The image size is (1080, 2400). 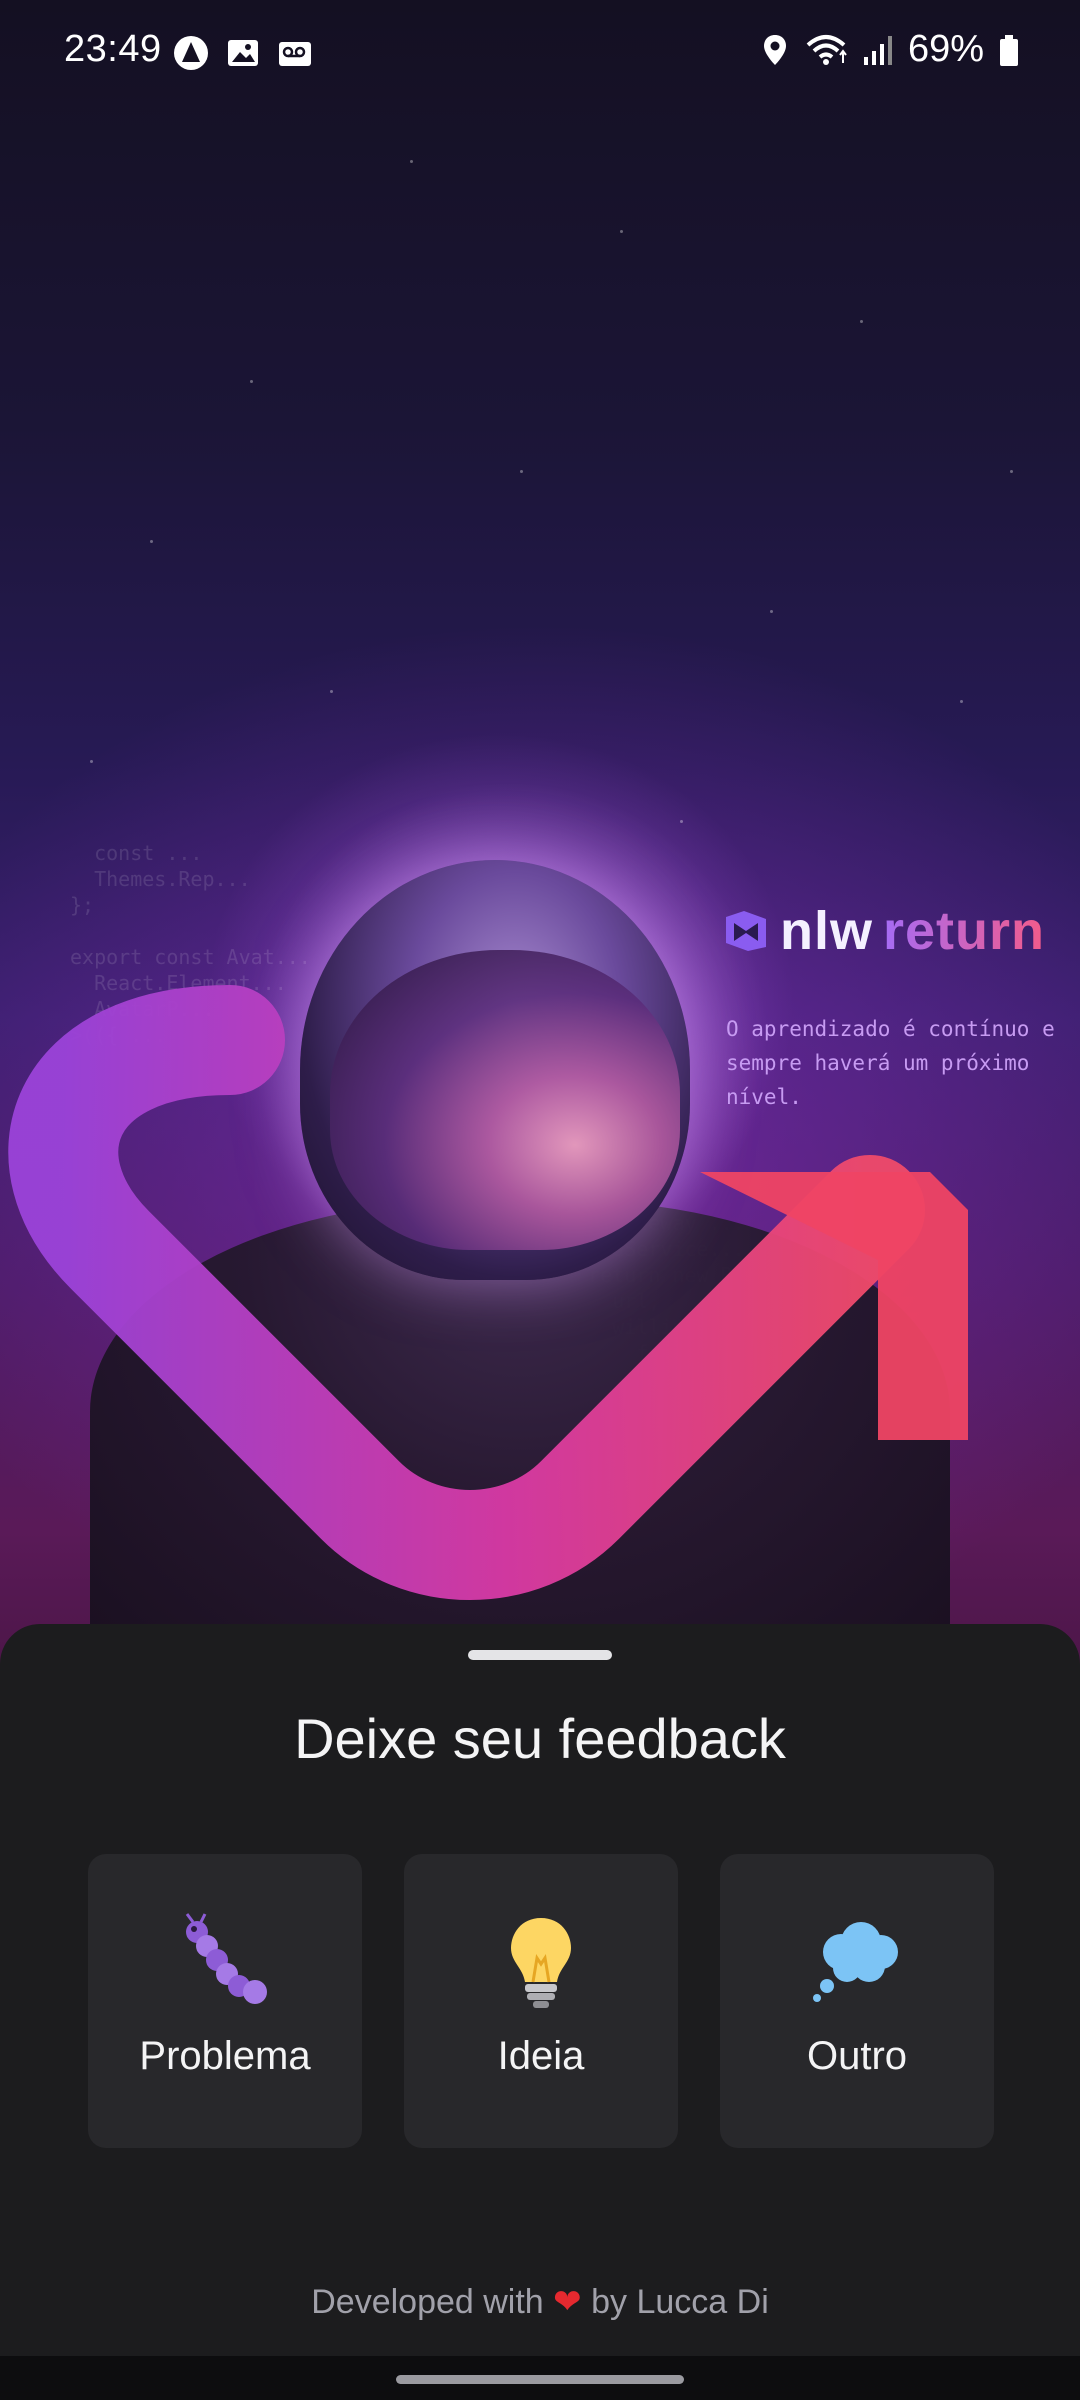 What do you see at coordinates (540, 1655) in the screenshot?
I see `sheet-drag-handle` at bounding box center [540, 1655].